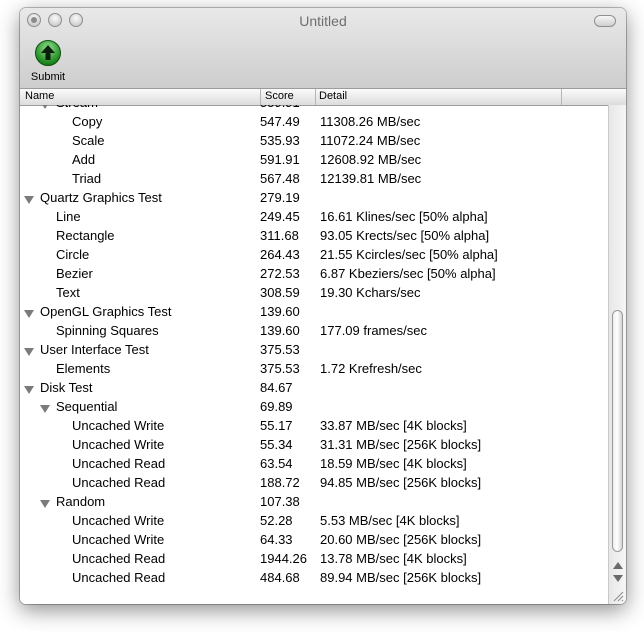  What do you see at coordinates (314, 332) in the screenshot?
I see `table-row: Spinning Squares 139.60 177.09 frames/sec` at bounding box center [314, 332].